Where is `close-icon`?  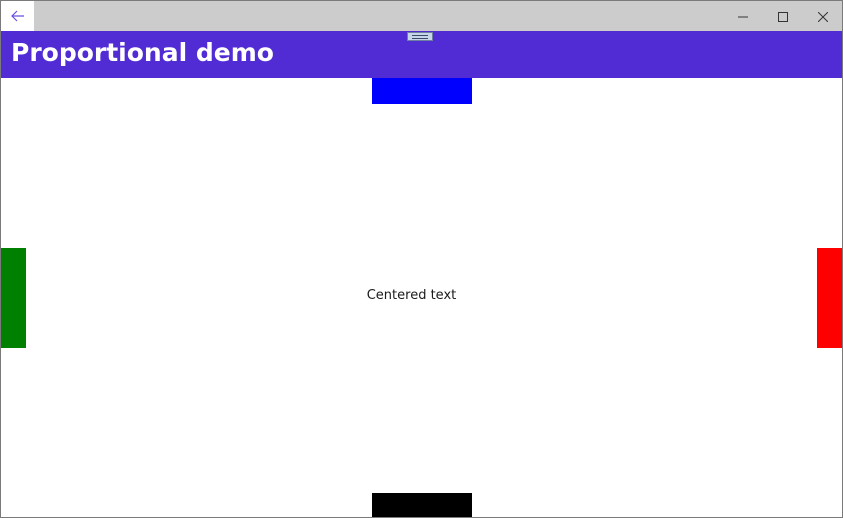
close-icon is located at coordinates (823, 16).